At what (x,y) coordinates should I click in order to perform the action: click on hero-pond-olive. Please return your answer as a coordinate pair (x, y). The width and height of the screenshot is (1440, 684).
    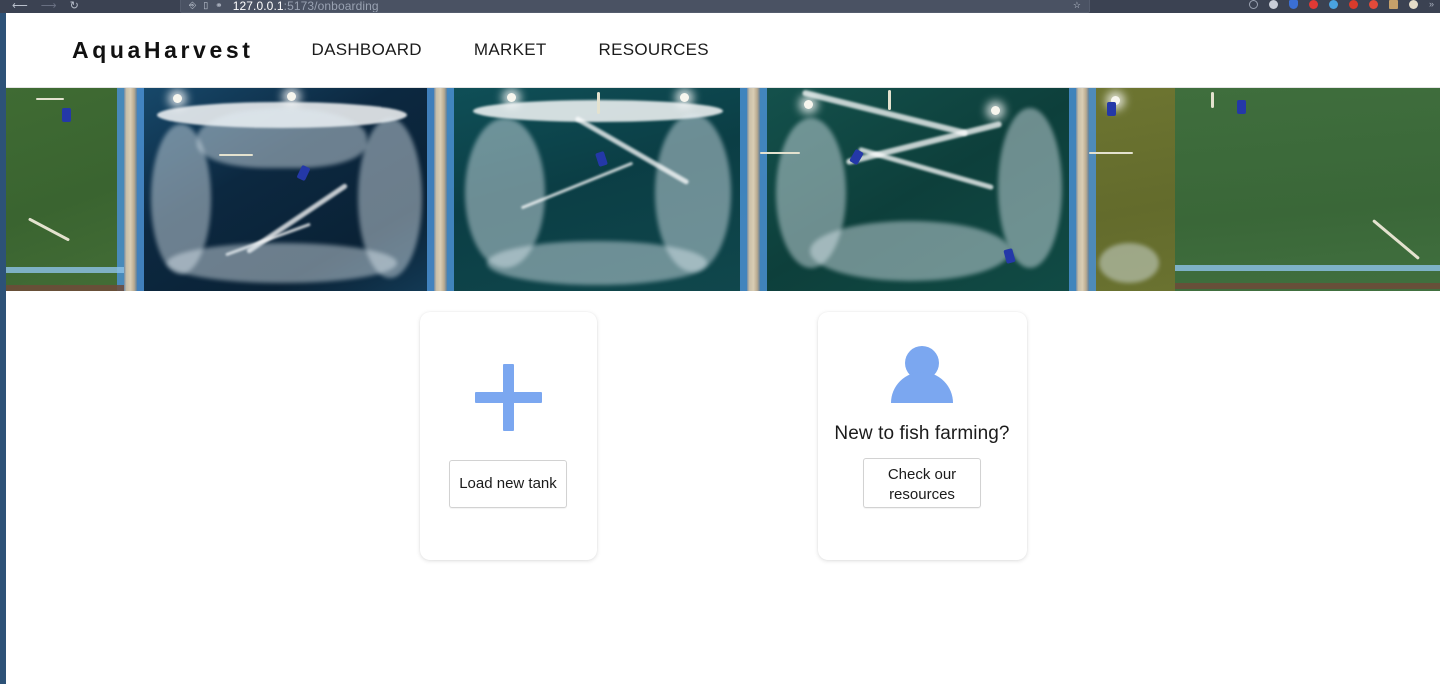
    Looking at the image, I should click on (1132, 189).